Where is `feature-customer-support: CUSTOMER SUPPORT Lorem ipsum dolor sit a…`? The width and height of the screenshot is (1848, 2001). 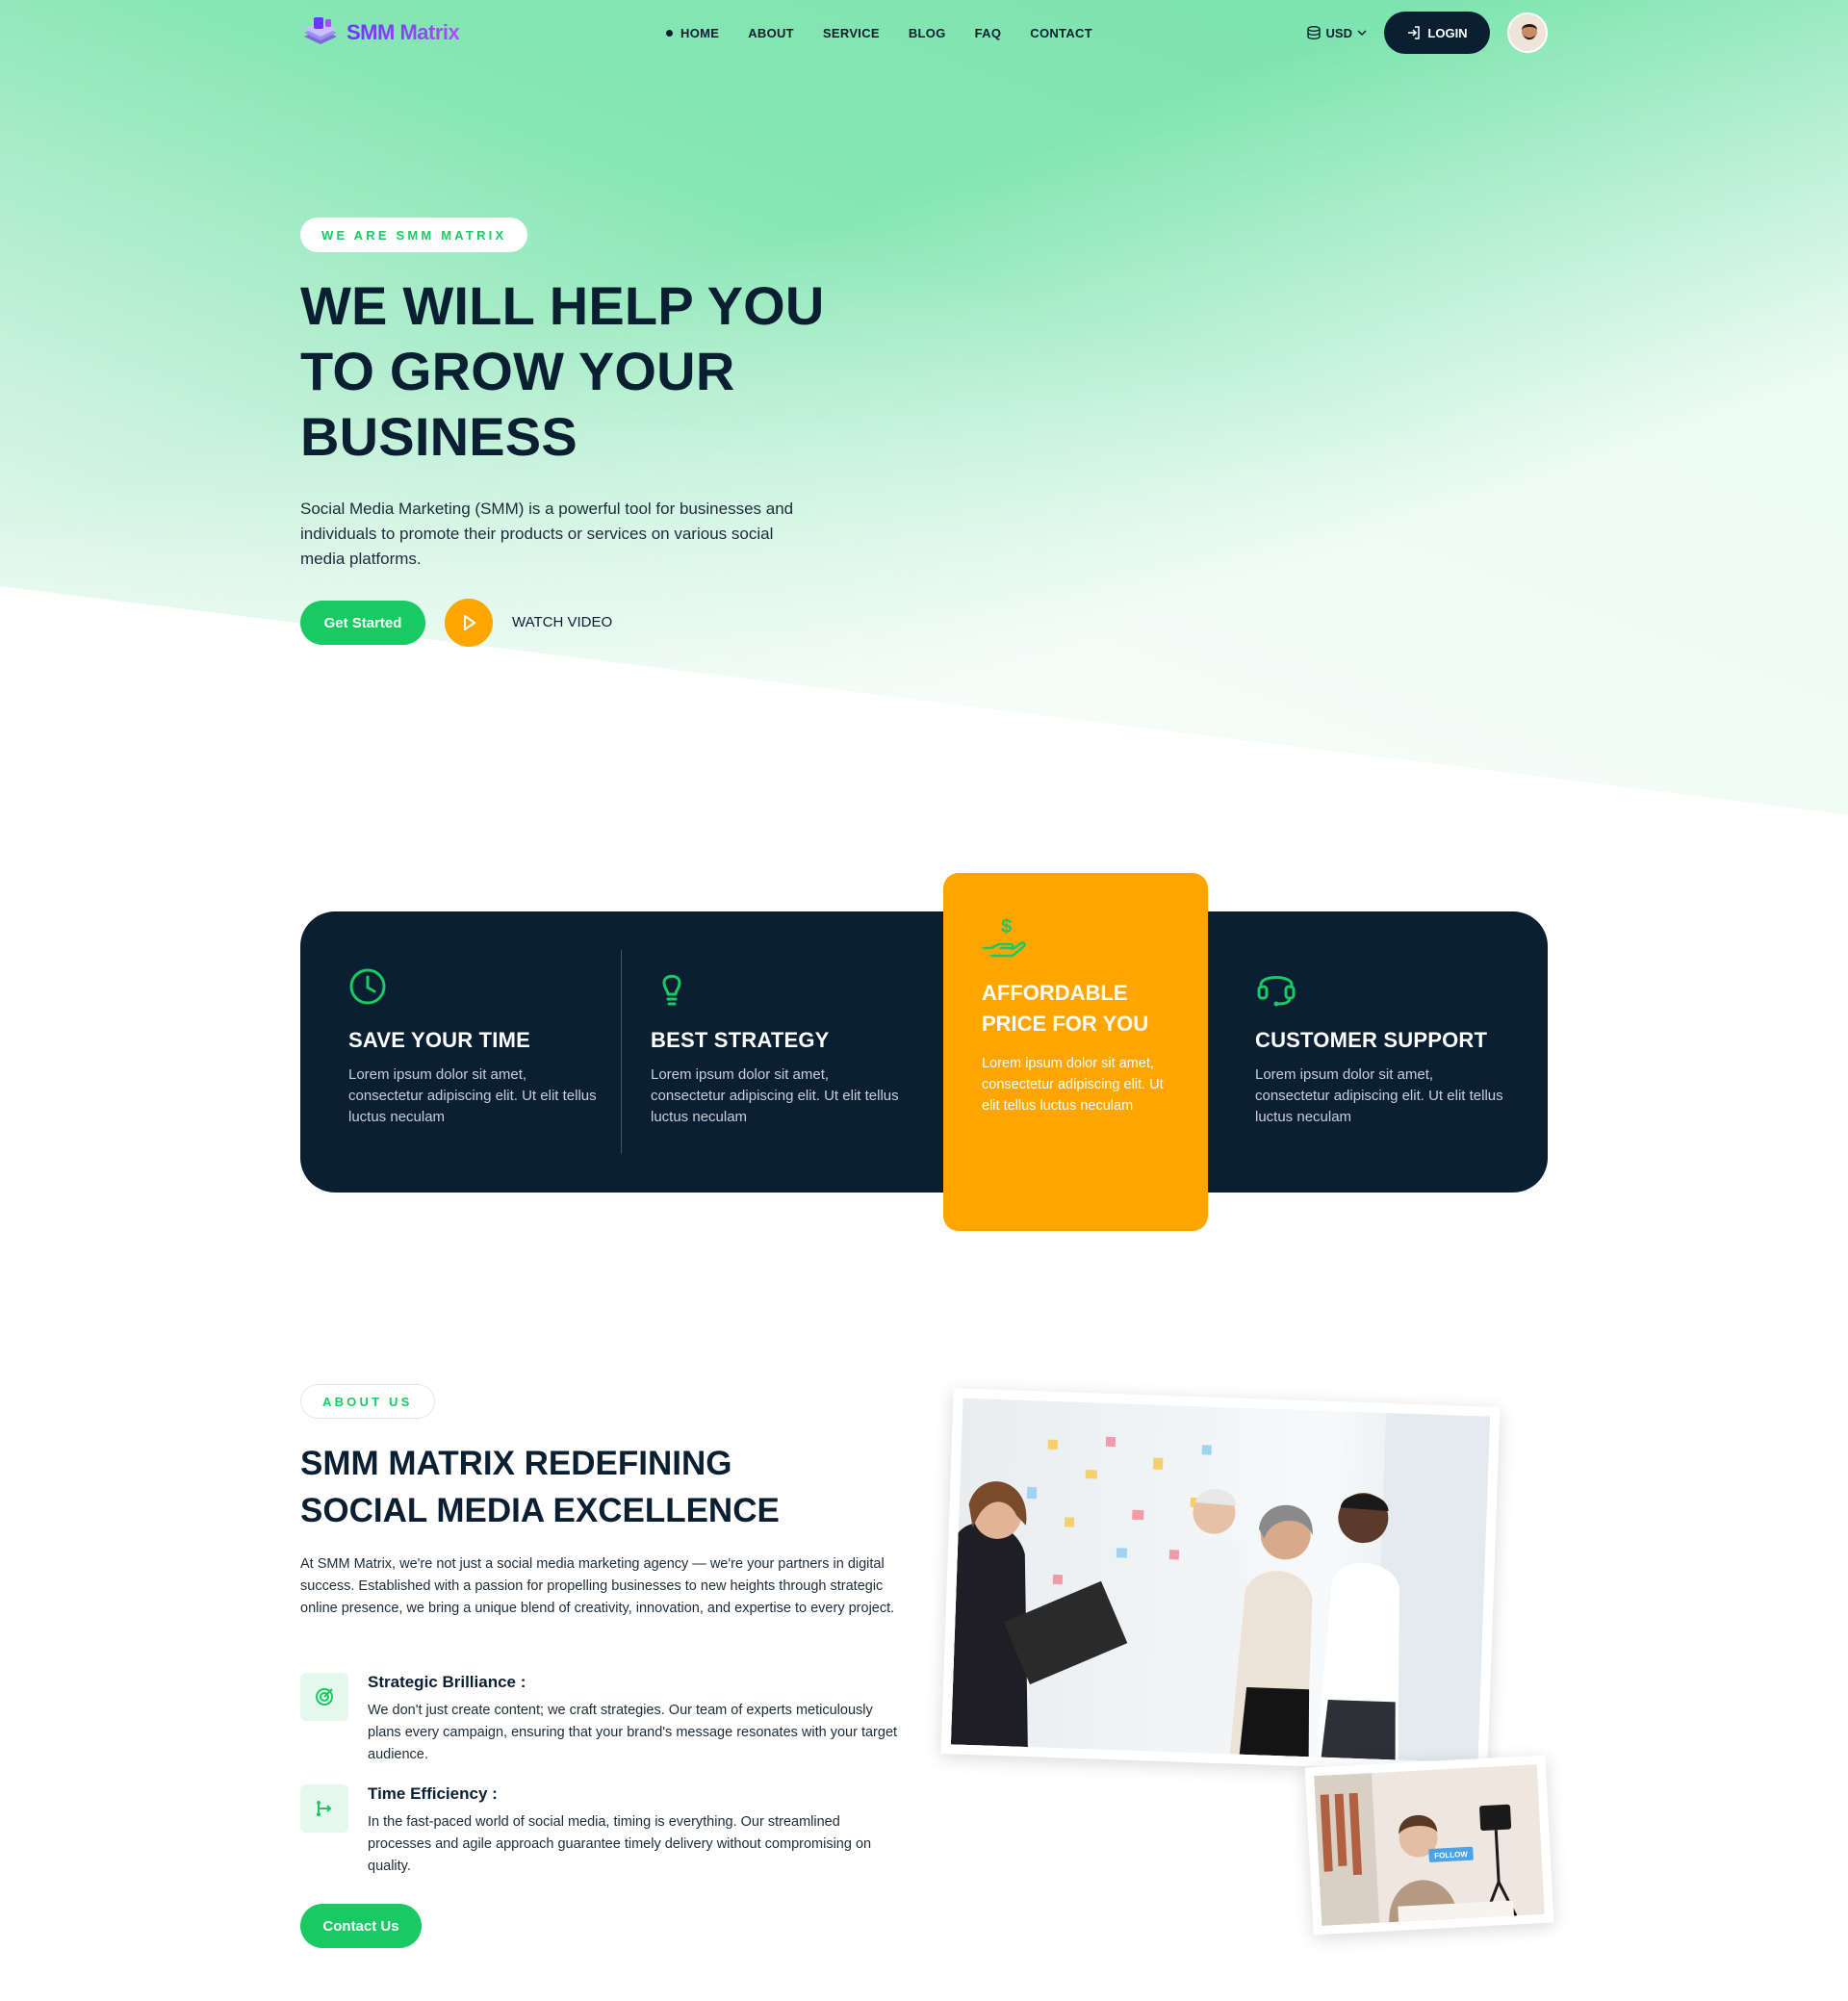
feature-customer-support: CUSTOMER SUPPORT Lorem ipsum dolor sit a… is located at coordinates (1380, 1046).